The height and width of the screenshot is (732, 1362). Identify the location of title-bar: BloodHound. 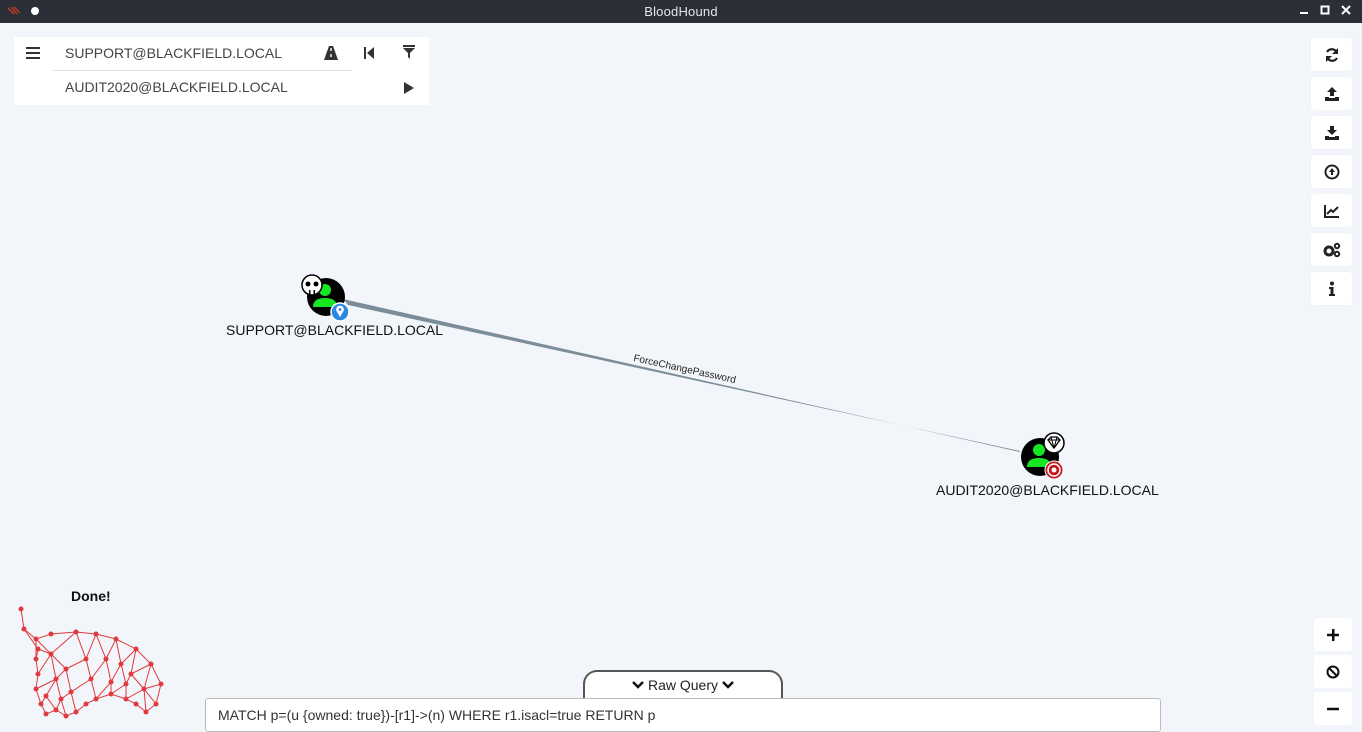
(681, 11).